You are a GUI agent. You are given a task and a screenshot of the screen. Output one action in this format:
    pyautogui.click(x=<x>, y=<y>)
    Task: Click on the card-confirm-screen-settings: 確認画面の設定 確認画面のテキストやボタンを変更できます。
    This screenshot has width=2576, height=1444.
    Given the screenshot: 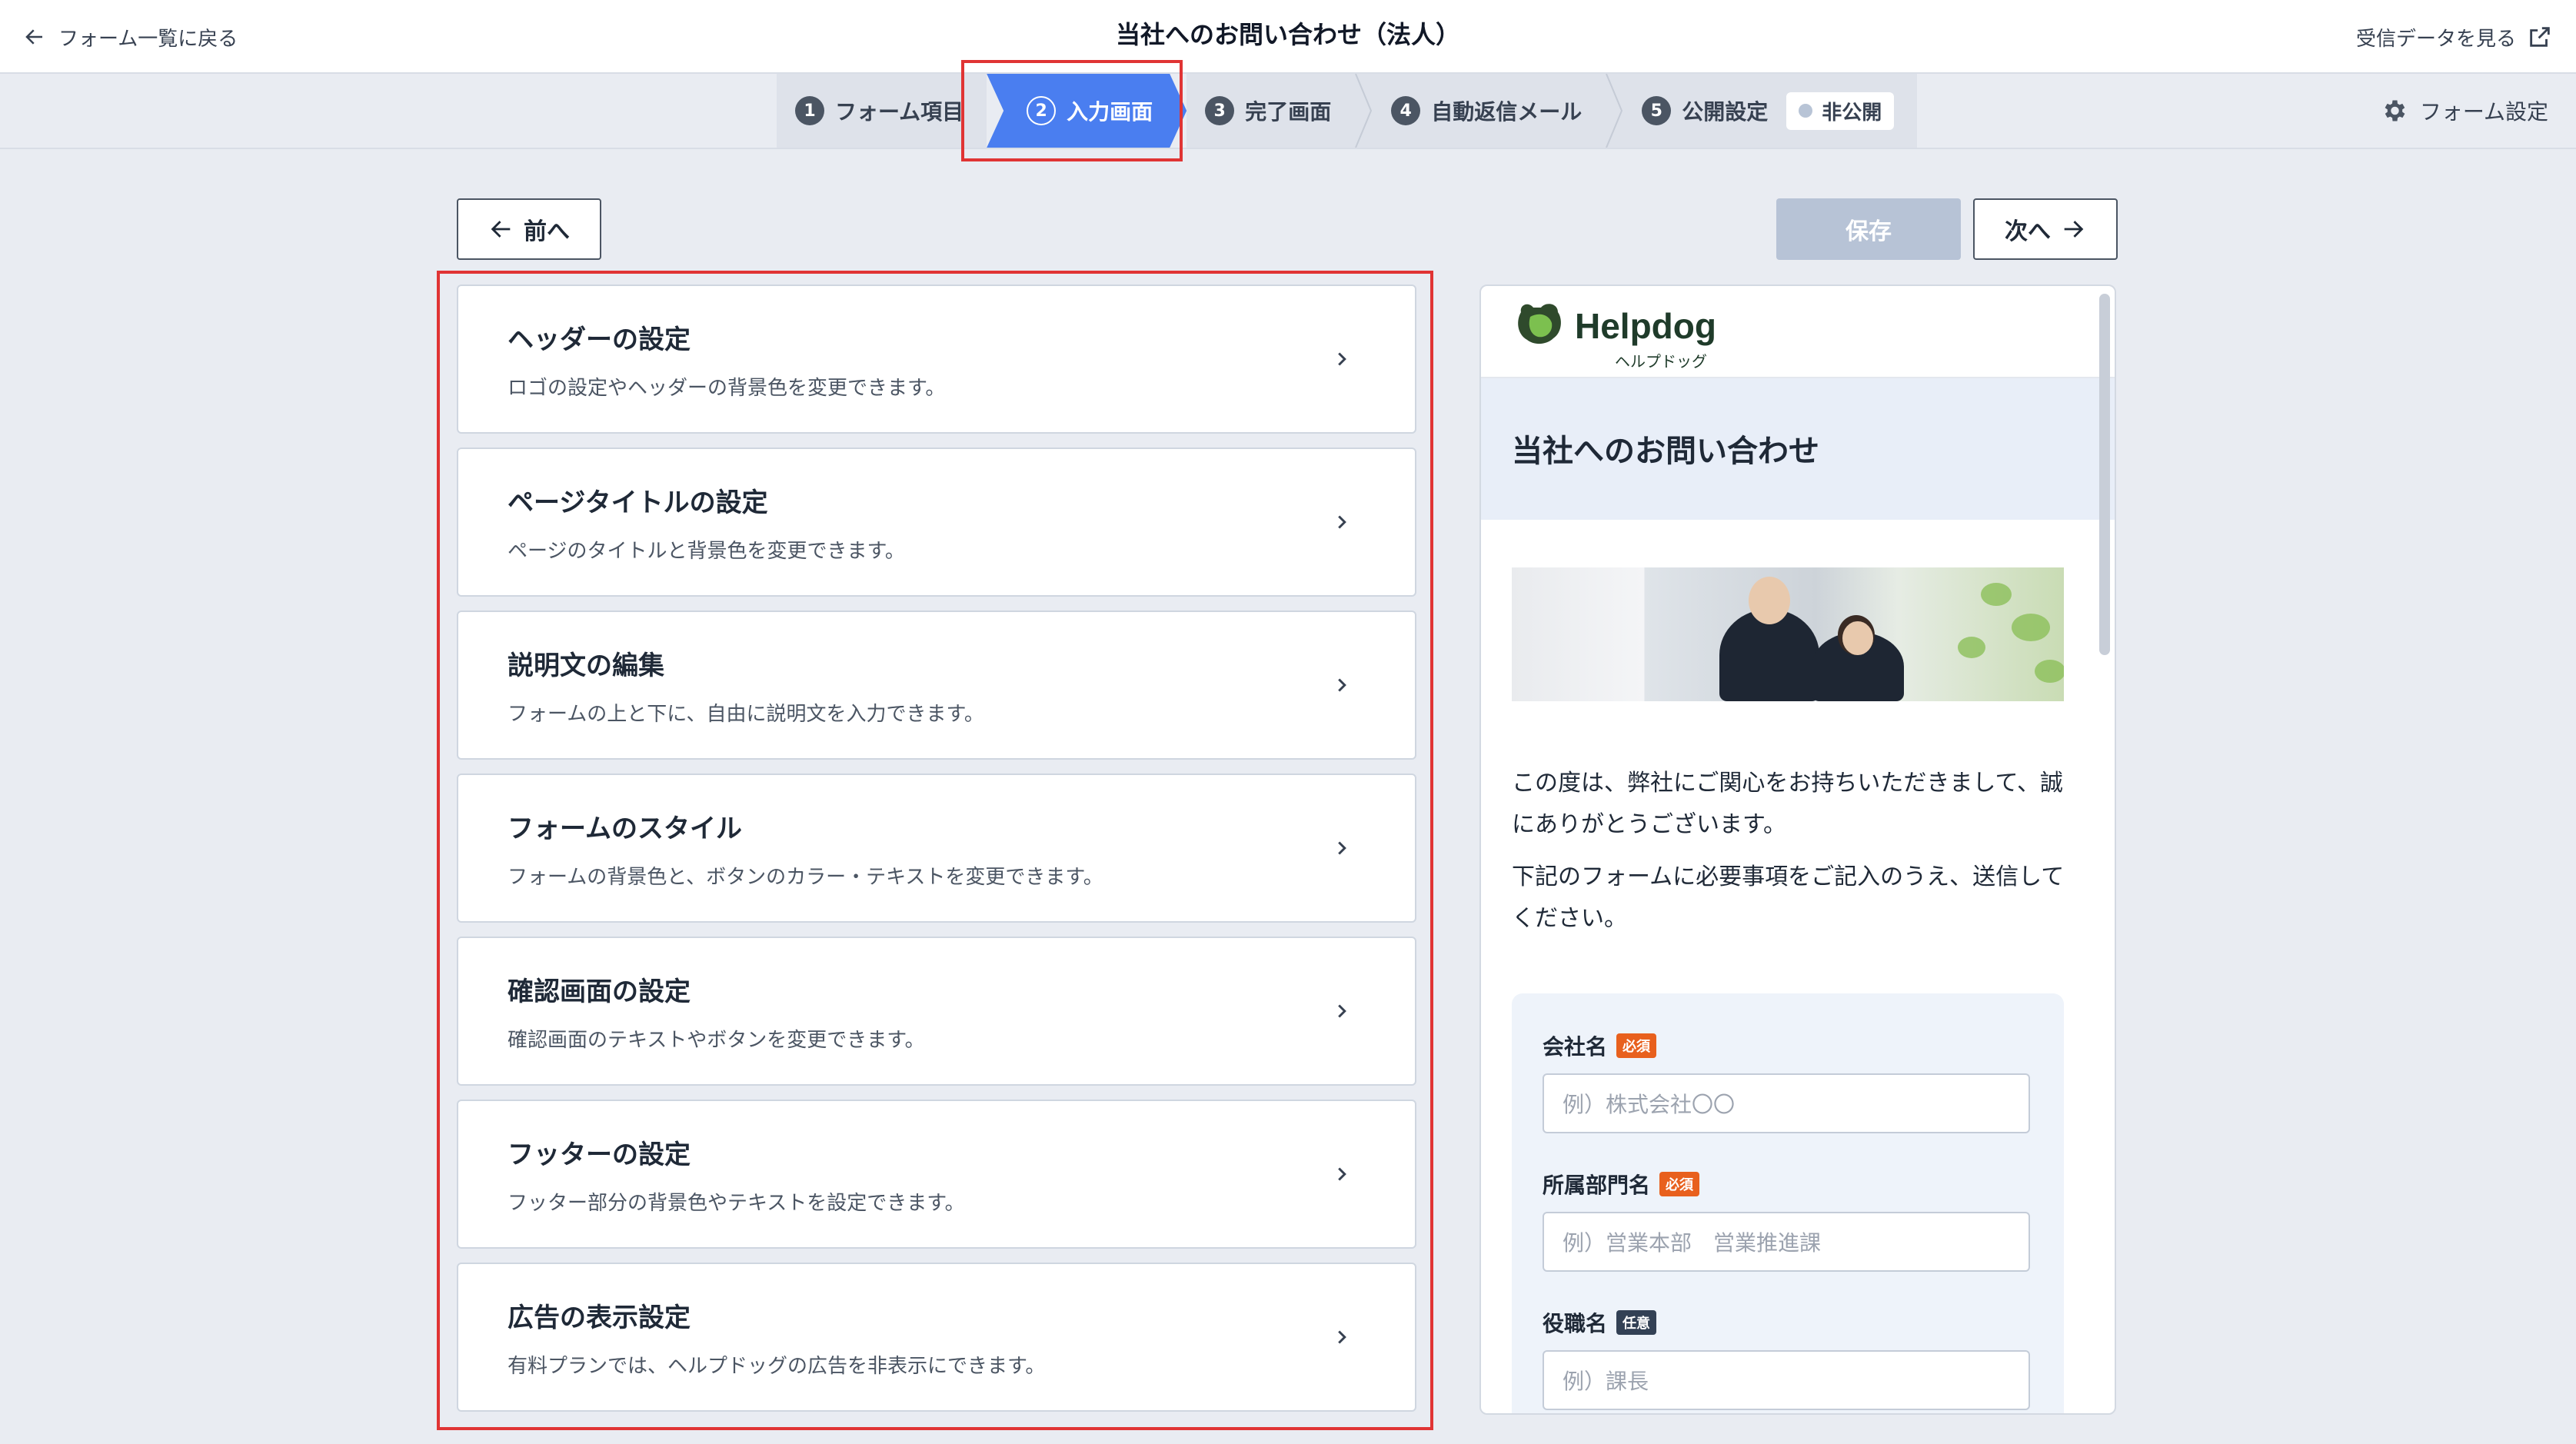 What is the action you would take?
    pyautogui.click(x=936, y=1011)
    